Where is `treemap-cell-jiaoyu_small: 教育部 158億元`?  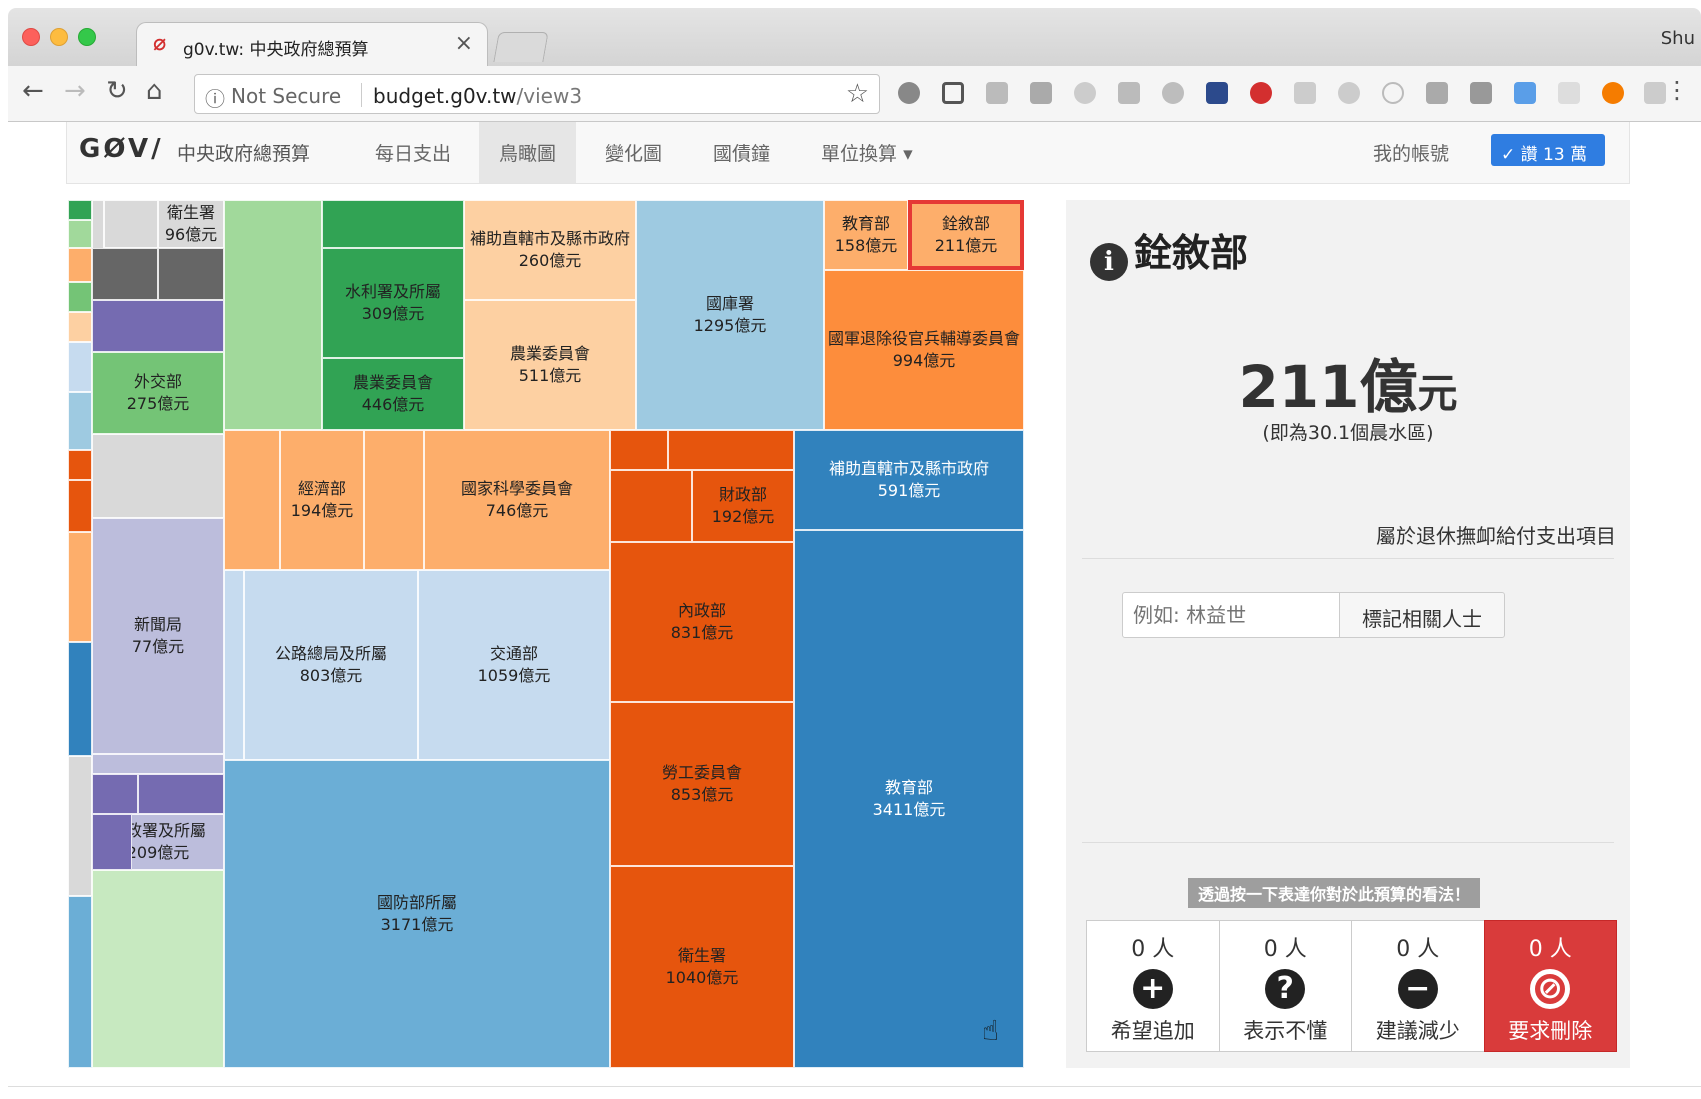 treemap-cell-jiaoyu_small: 教育部 158億元 is located at coordinates (866, 235).